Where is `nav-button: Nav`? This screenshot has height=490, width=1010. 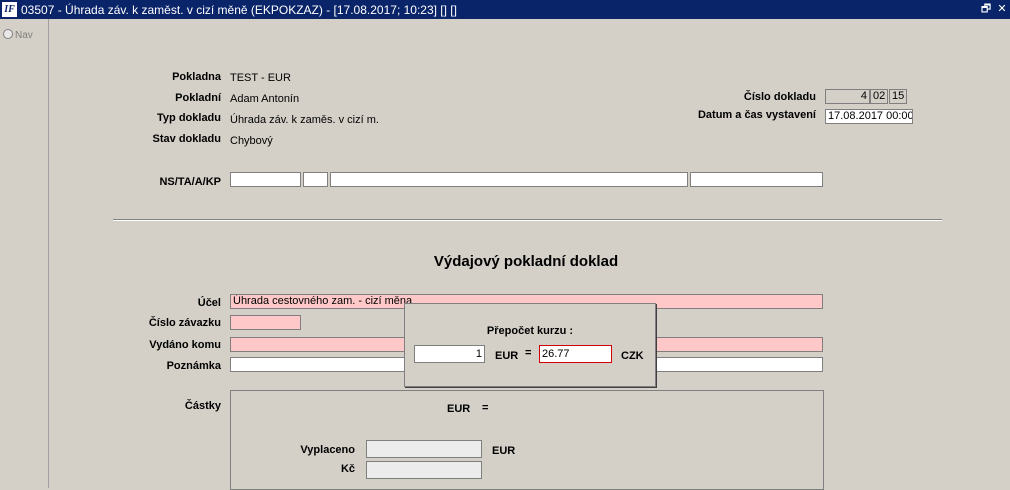 nav-button: Nav is located at coordinates (18, 35).